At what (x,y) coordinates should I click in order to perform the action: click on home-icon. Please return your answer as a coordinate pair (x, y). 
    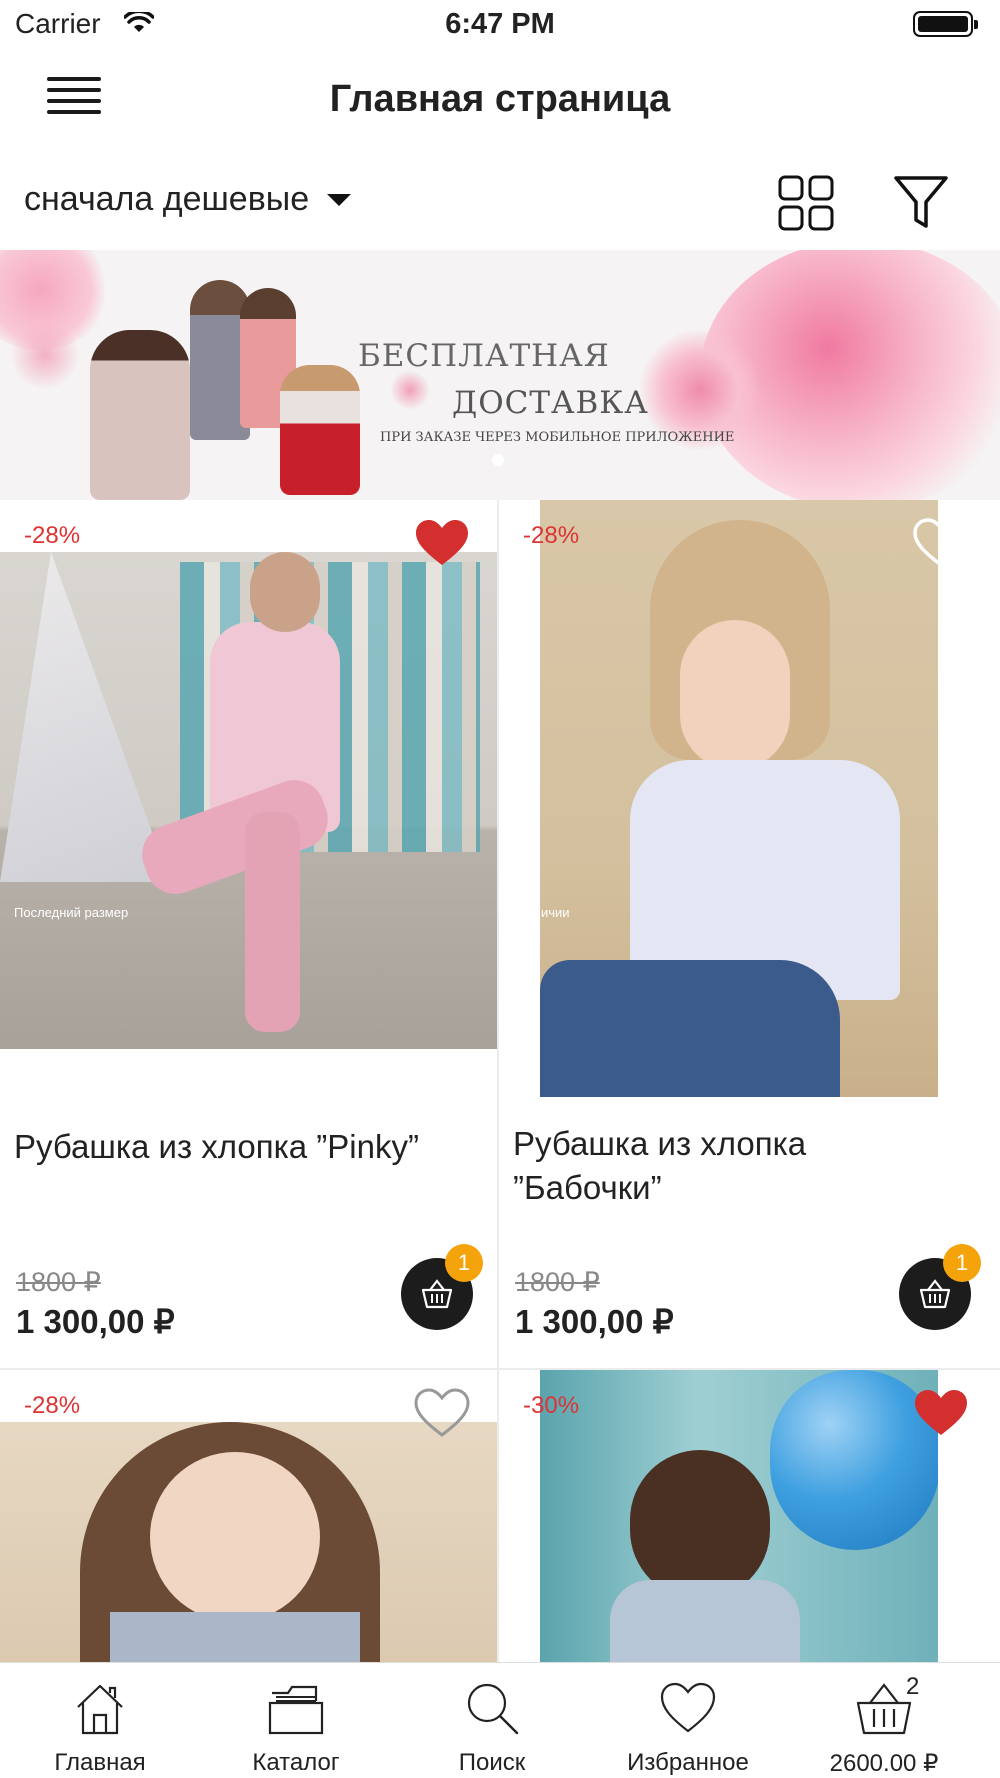
    Looking at the image, I should click on (100, 1709).